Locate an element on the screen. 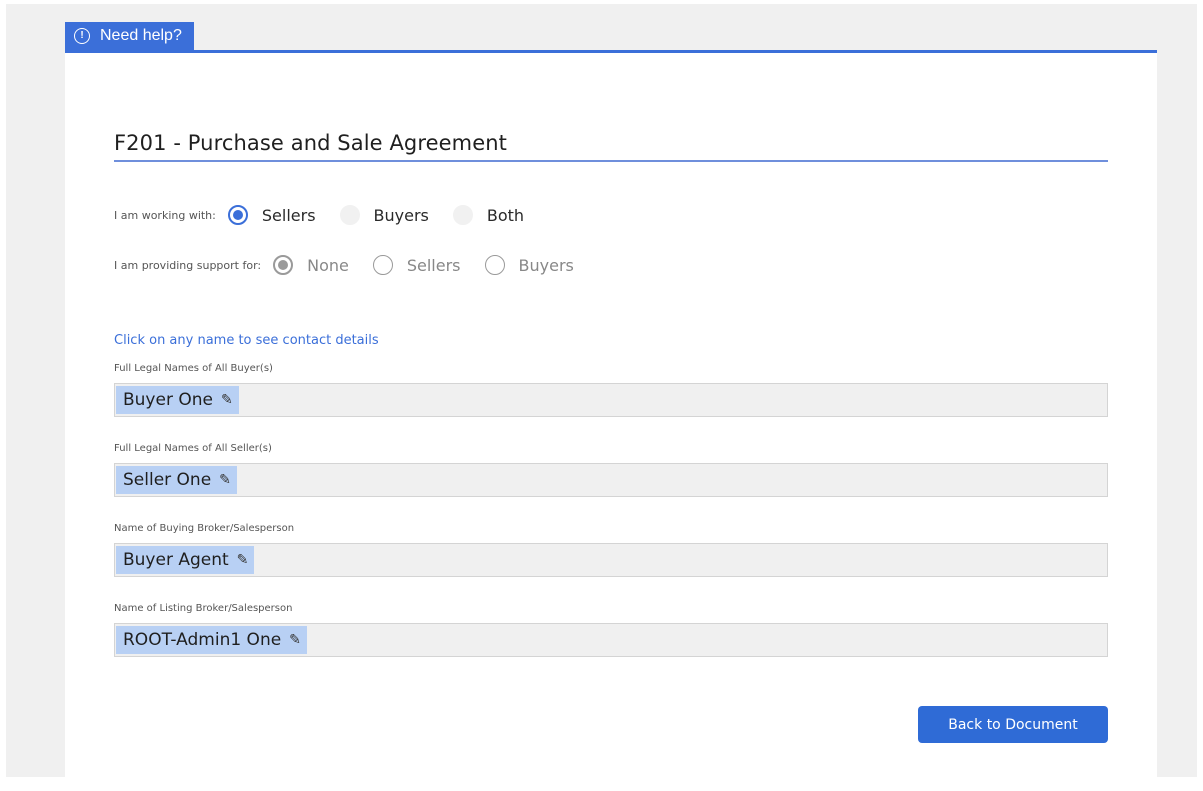 Image resolution: width=1203 pixels, height=791 pixels. need-help-label: Need help? is located at coordinates (141, 35).